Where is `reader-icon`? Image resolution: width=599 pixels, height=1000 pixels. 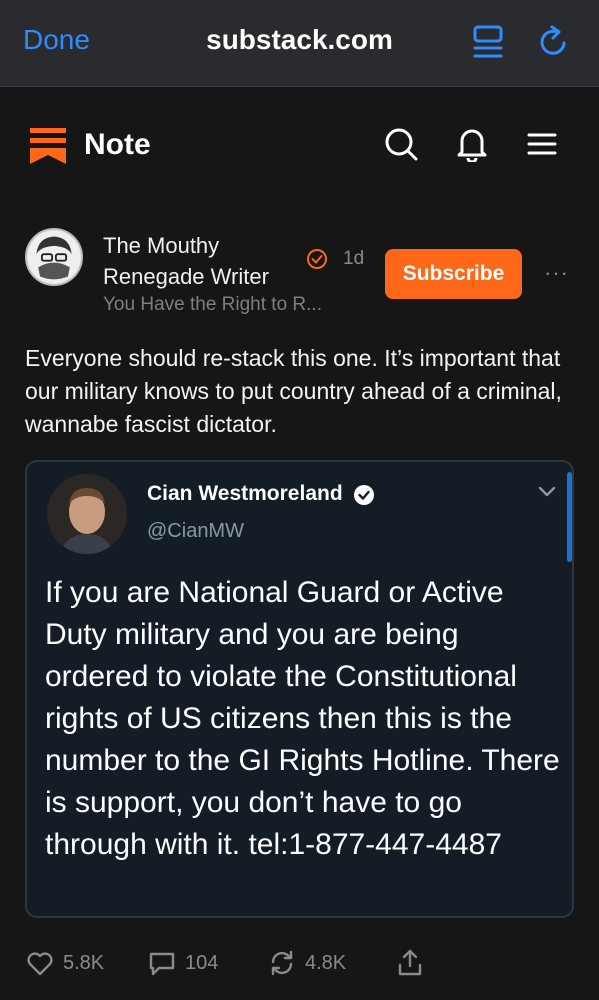
reader-icon is located at coordinates (489, 42).